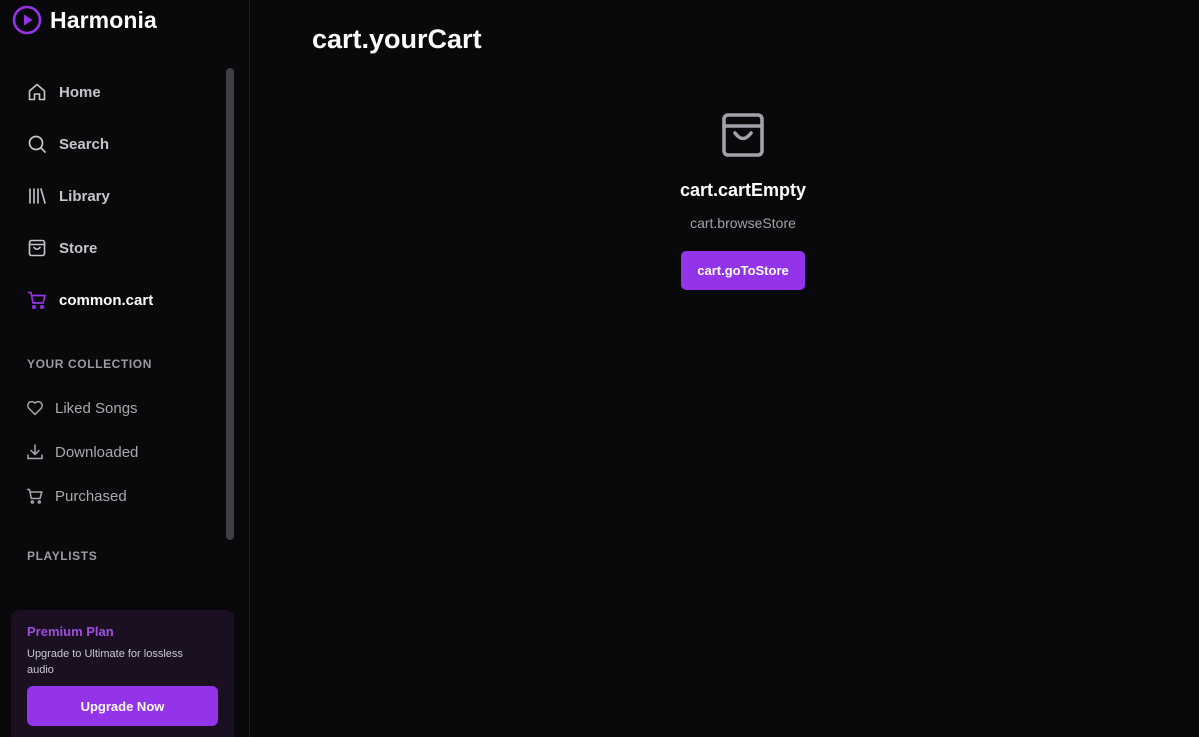  What do you see at coordinates (97, 452) in the screenshot?
I see `collection-item-label: Downloaded` at bounding box center [97, 452].